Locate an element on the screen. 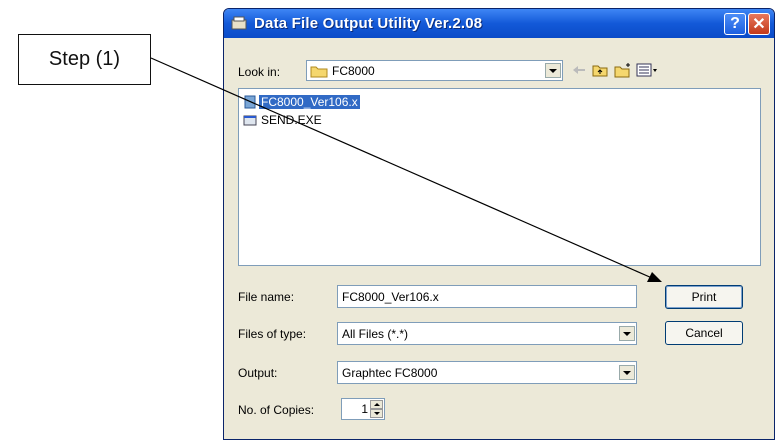  files-of-type-select: All Files (*.*) is located at coordinates (487, 333).